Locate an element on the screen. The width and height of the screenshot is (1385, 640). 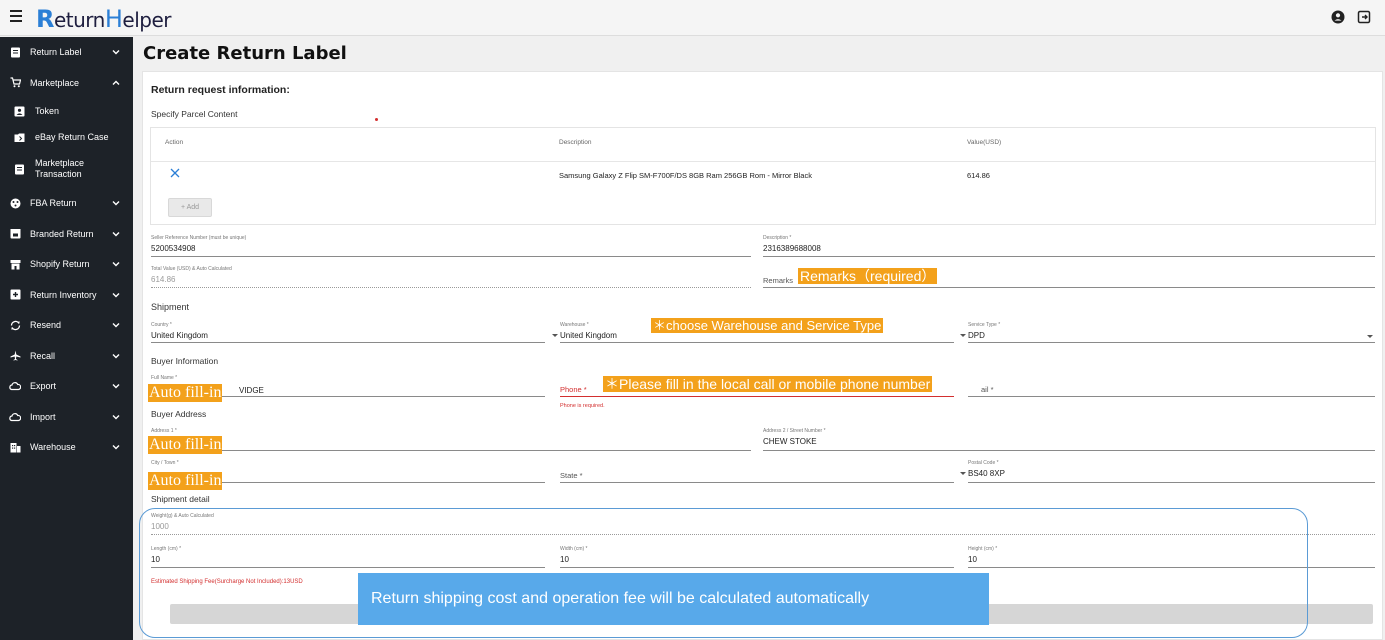
sidebar-subitem-marketplace-transaction: Marketplace Transaction is located at coordinates (66, 169).